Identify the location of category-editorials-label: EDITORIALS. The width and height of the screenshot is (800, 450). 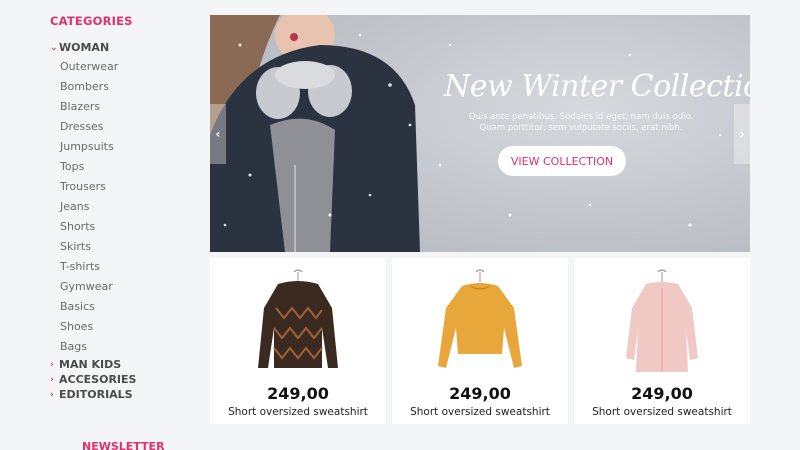
(96, 394).